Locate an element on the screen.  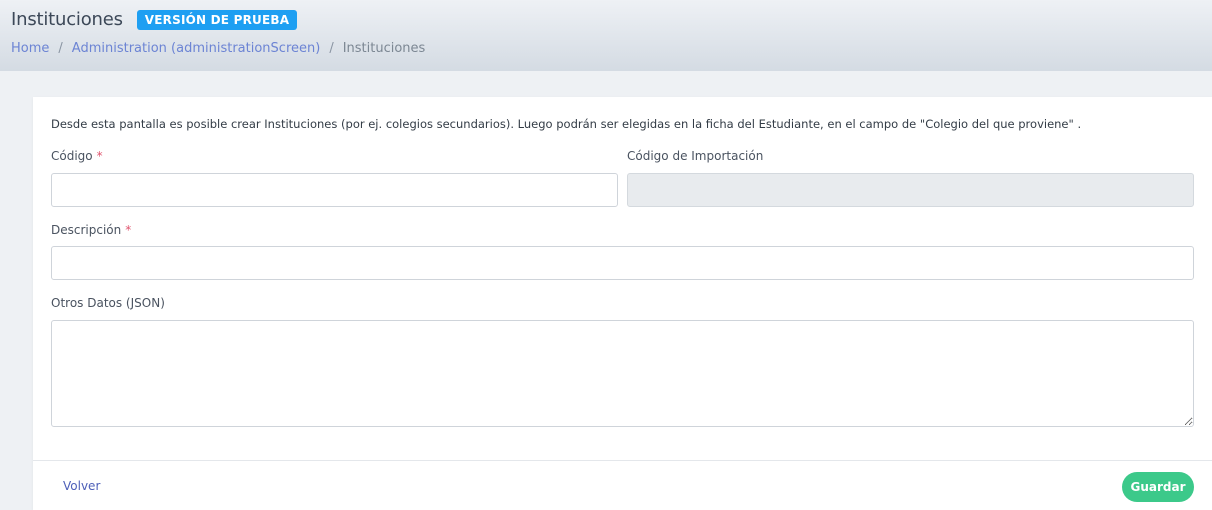
codigo-input is located at coordinates (334, 190).